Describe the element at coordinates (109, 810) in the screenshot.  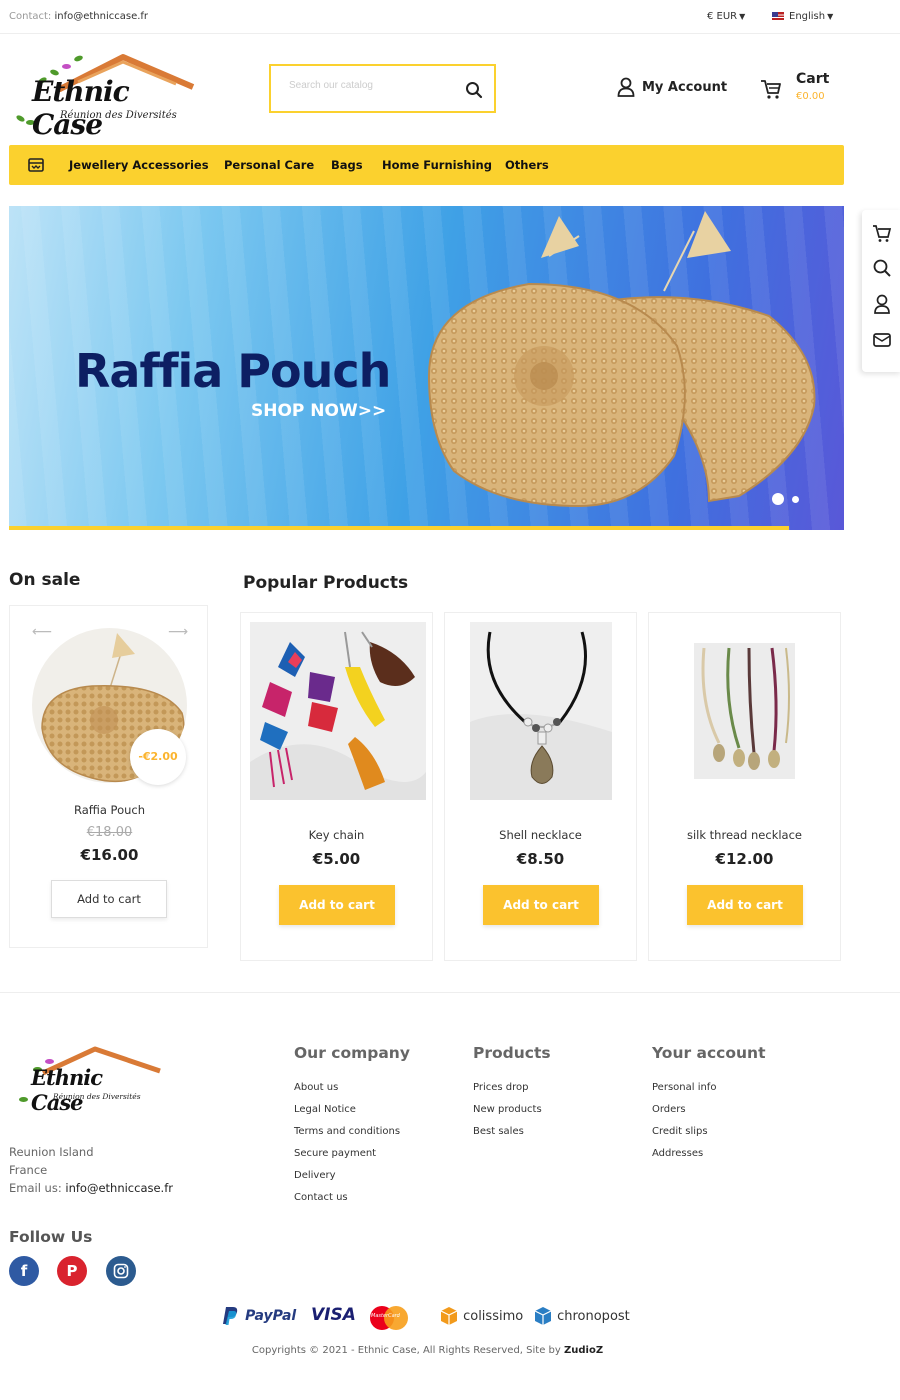
I see `product-name: Raffia Pouch` at that location.